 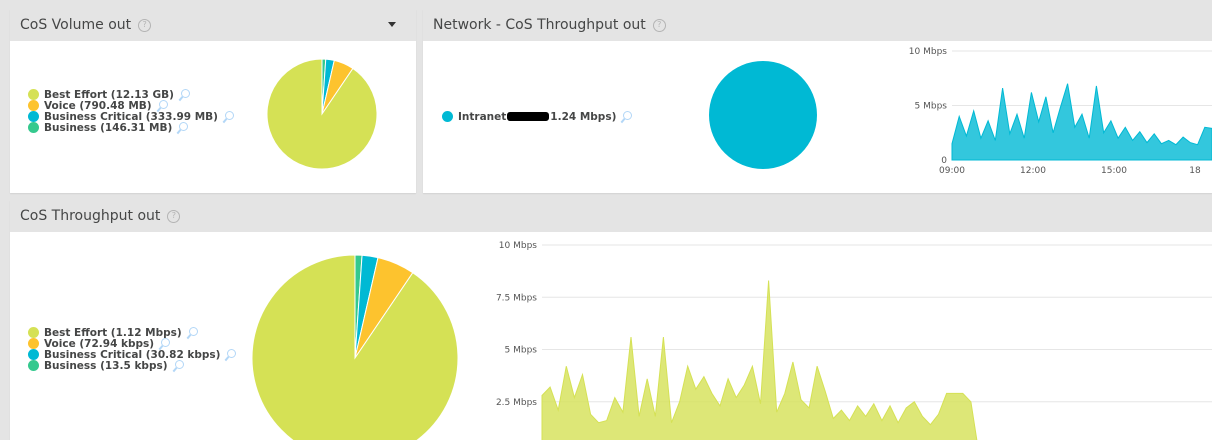 I want to click on volume-pie-chart, so click(x=322, y=114).